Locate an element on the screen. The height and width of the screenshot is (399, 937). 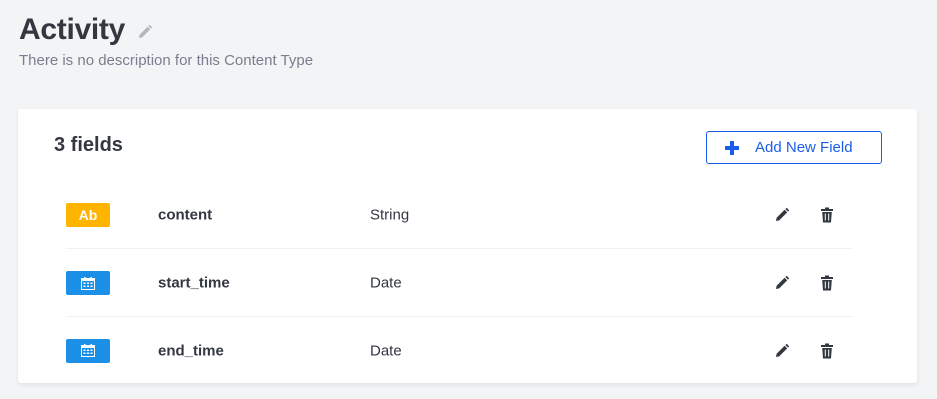
field-name: content is located at coordinates (185, 215).